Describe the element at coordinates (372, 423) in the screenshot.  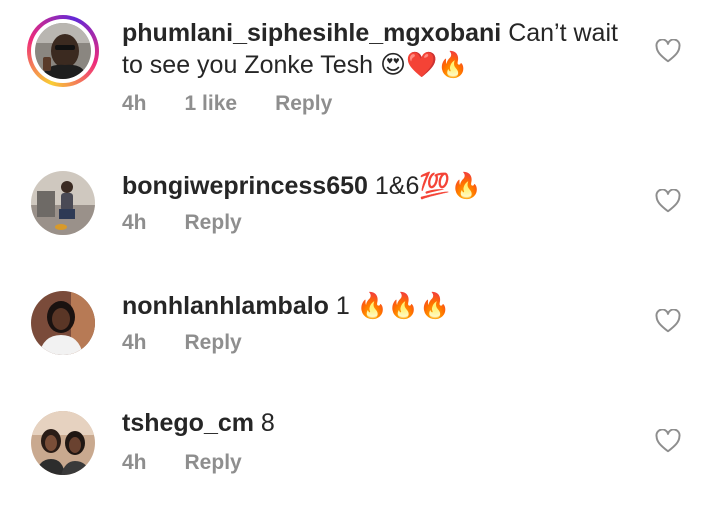
I see `comment-body: tshego_cm 8` at that location.